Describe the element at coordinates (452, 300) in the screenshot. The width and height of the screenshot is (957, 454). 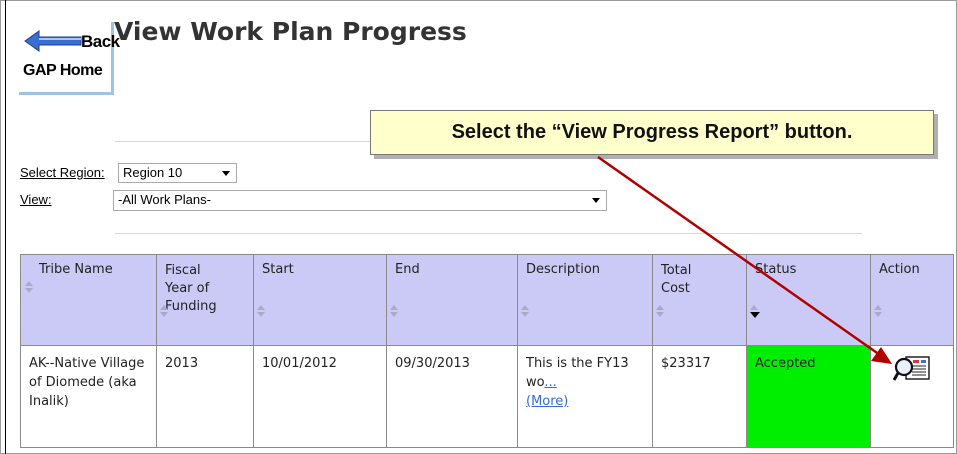
I see `column-header-end: End` at that location.